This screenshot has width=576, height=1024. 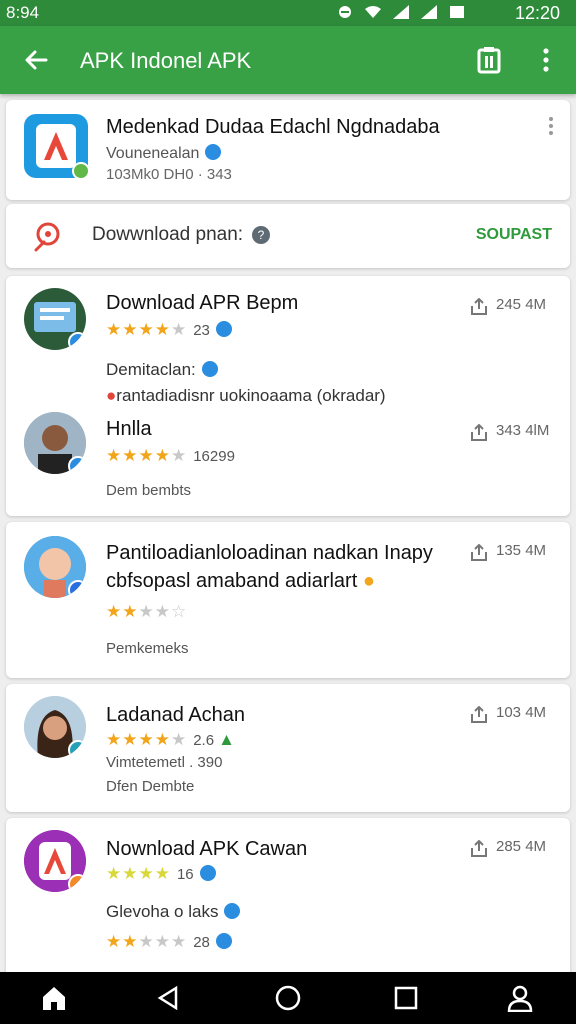 What do you see at coordinates (457, 12) in the screenshot?
I see `battery-icon` at bounding box center [457, 12].